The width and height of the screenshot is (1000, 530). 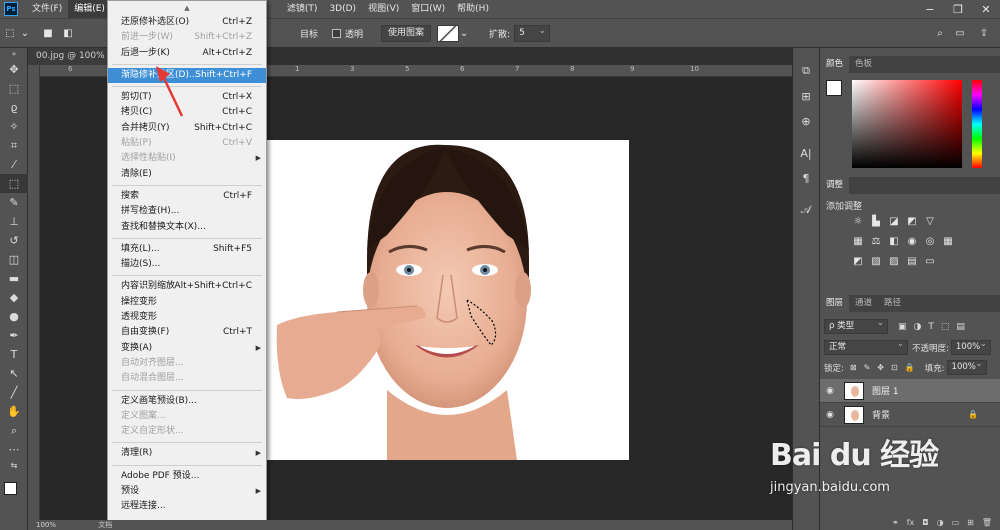 What do you see at coordinates (187, 8) in the screenshot?
I see `menu-scroll-up-icon: ▲` at bounding box center [187, 8].